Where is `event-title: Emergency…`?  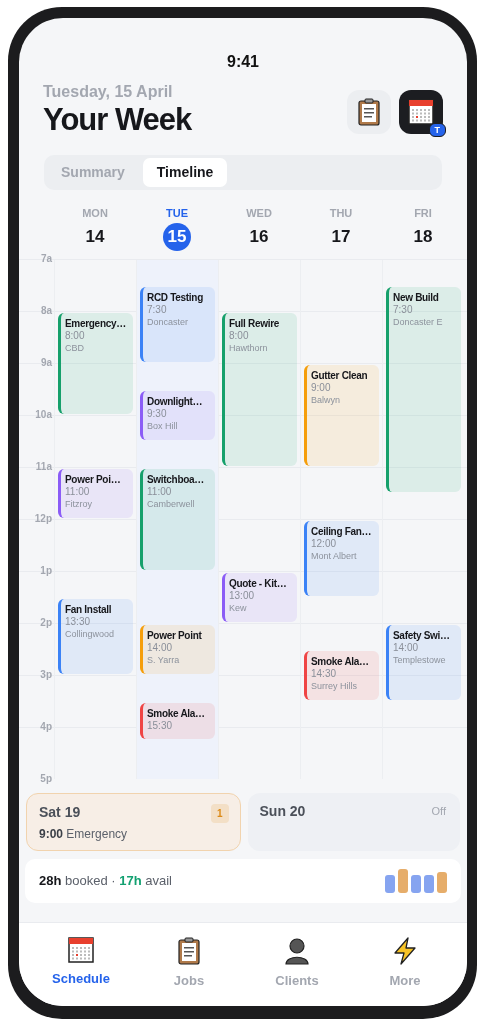 event-title: Emergency… is located at coordinates (95, 323).